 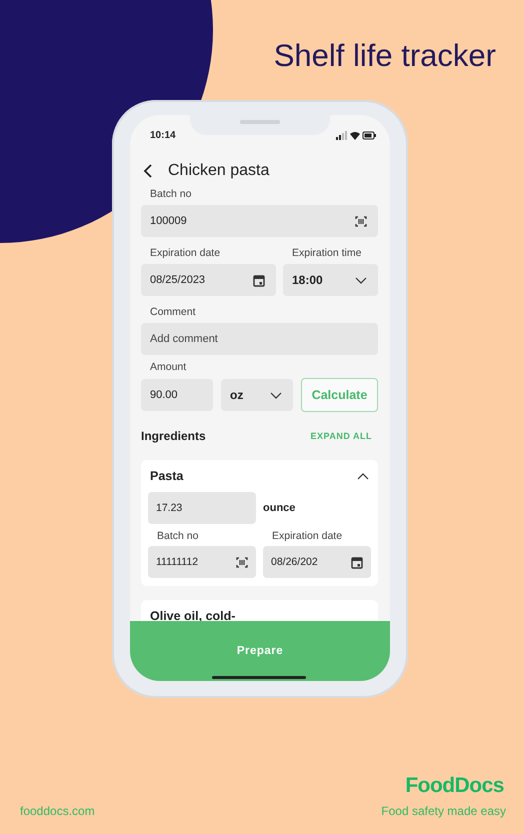 I want to click on headline: Shelf life tracker, so click(x=385, y=56).